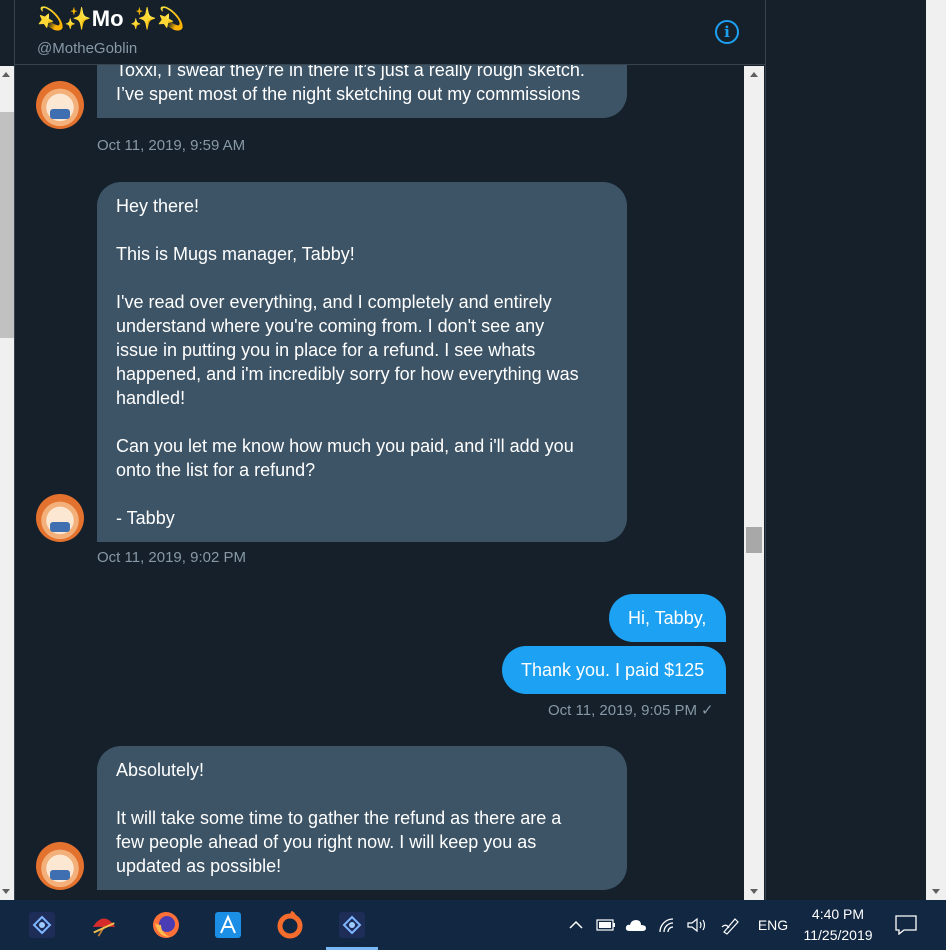  What do you see at coordinates (838, 935) in the screenshot?
I see `clock-date: 11/25/2019` at bounding box center [838, 935].